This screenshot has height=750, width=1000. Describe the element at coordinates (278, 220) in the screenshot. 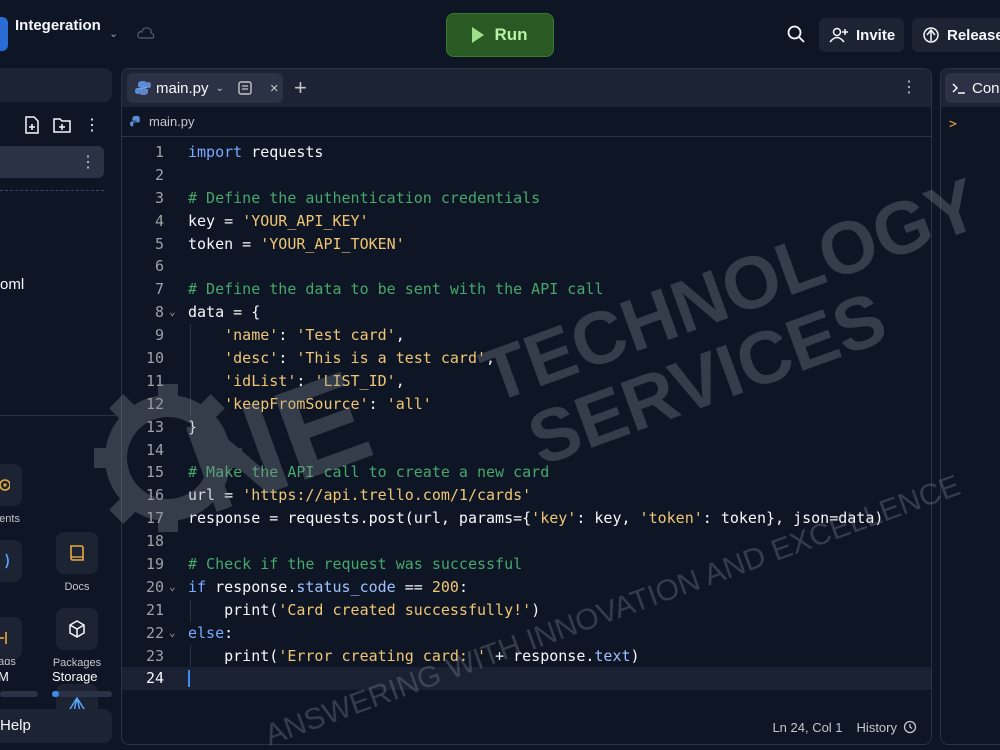

I see `code-text: key = 'YOUR_API_KEY'` at that location.